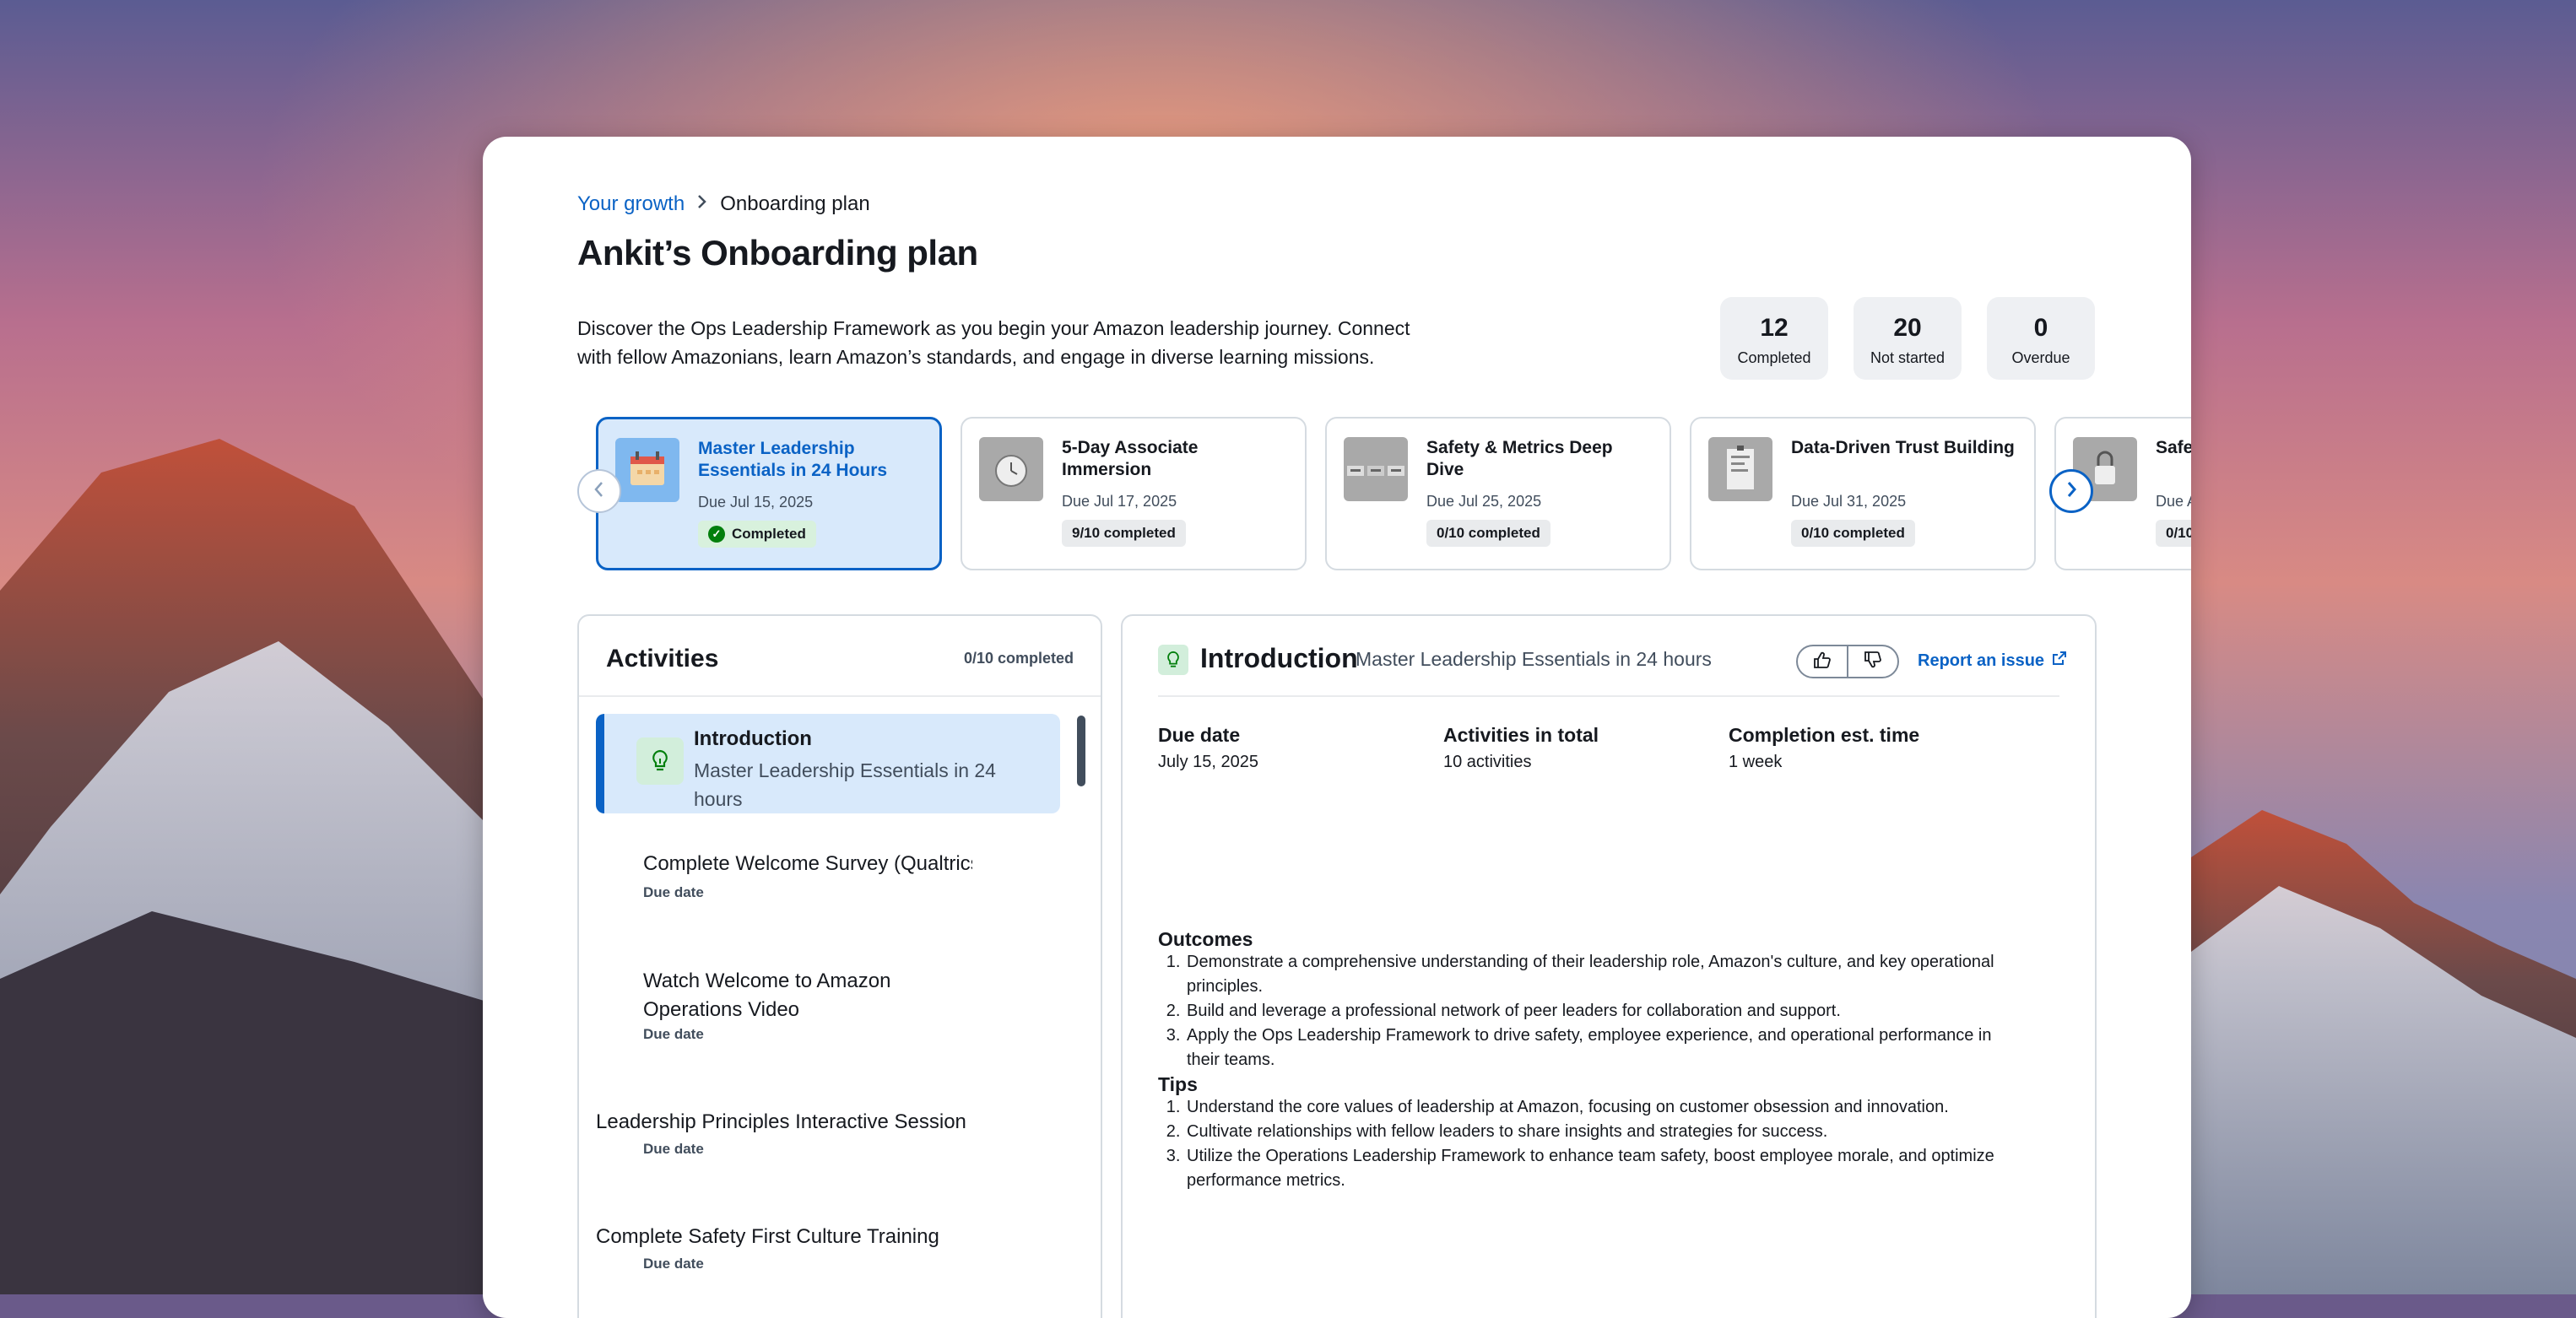 This screenshot has height=1318, width=2576. I want to click on mission-due: Due Au, so click(2173, 501).